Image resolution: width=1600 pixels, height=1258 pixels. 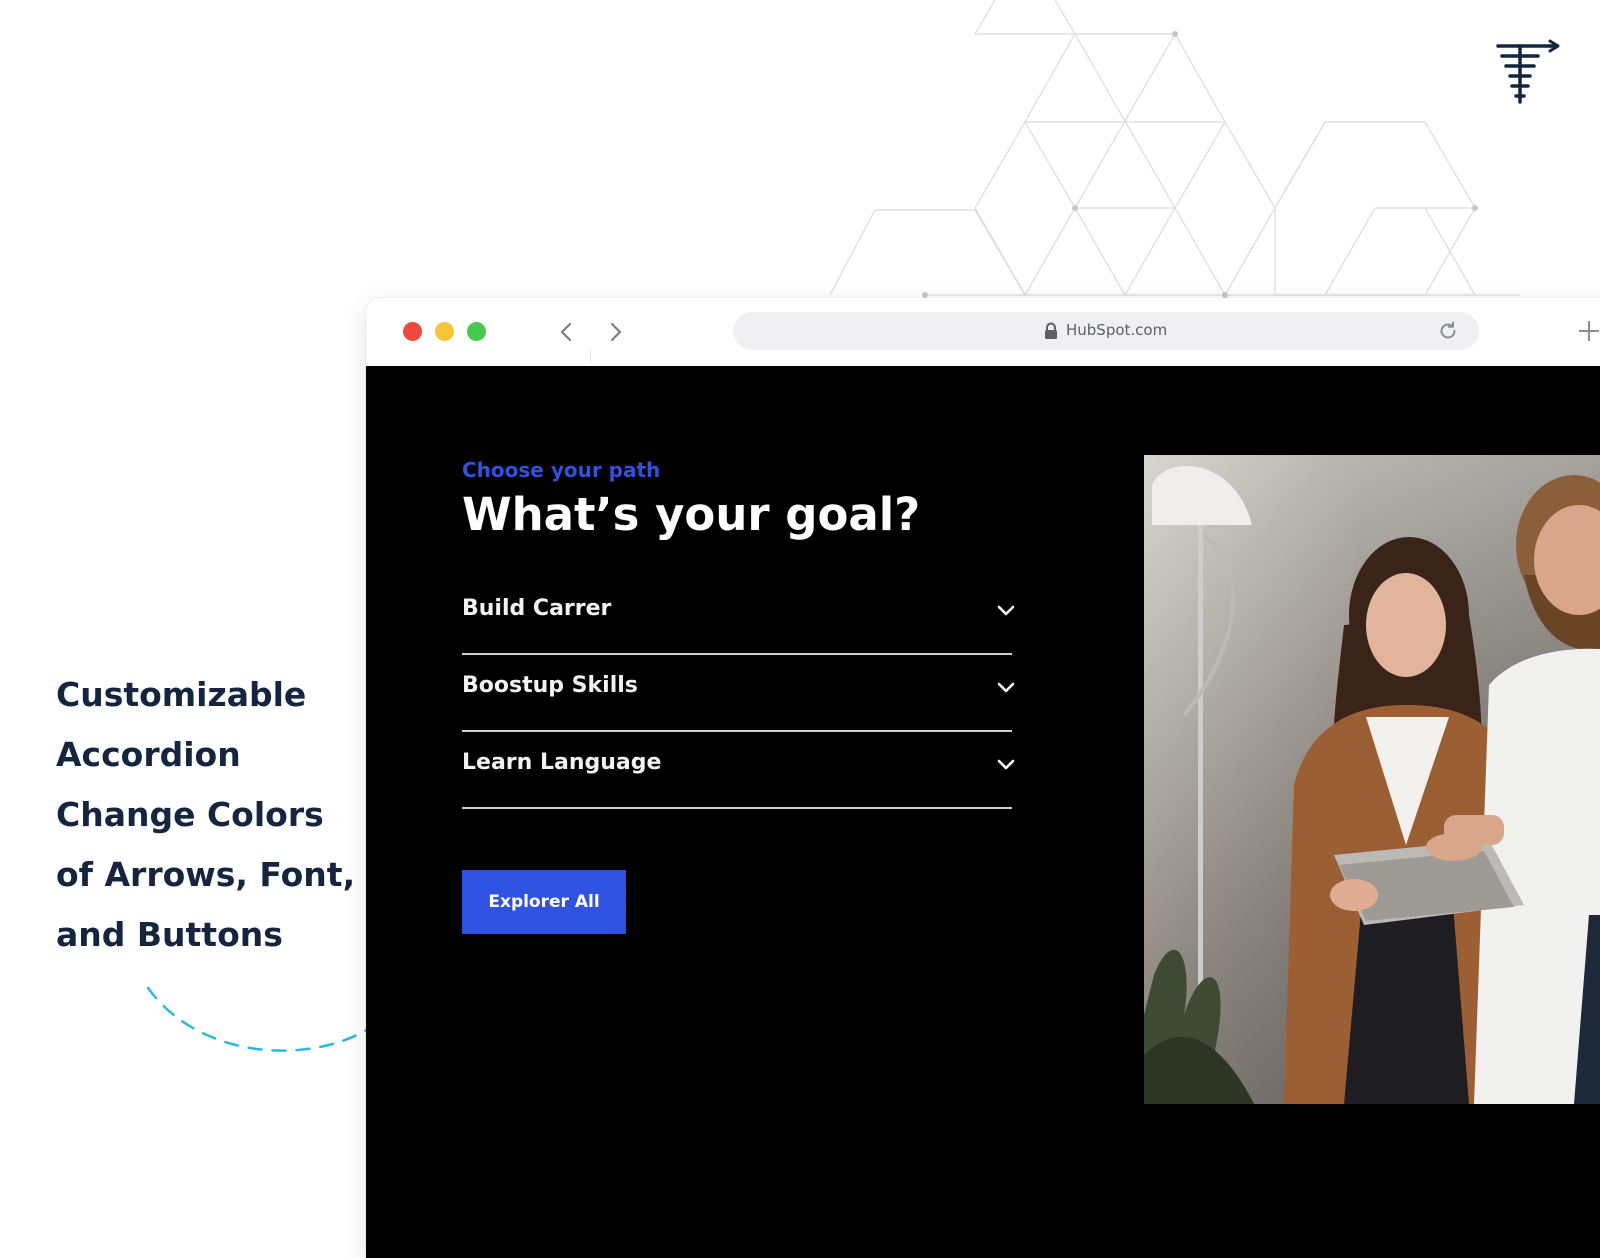 I want to click on feature-line: Customizable, so click(x=181, y=694).